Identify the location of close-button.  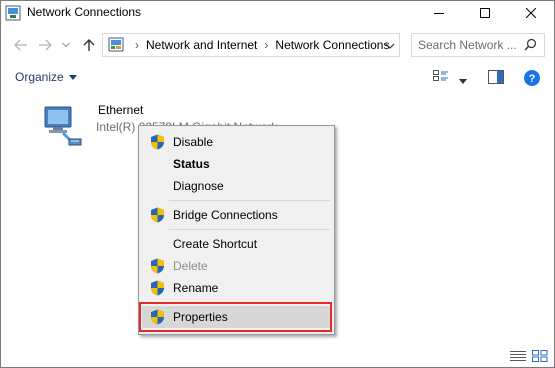
(531, 13).